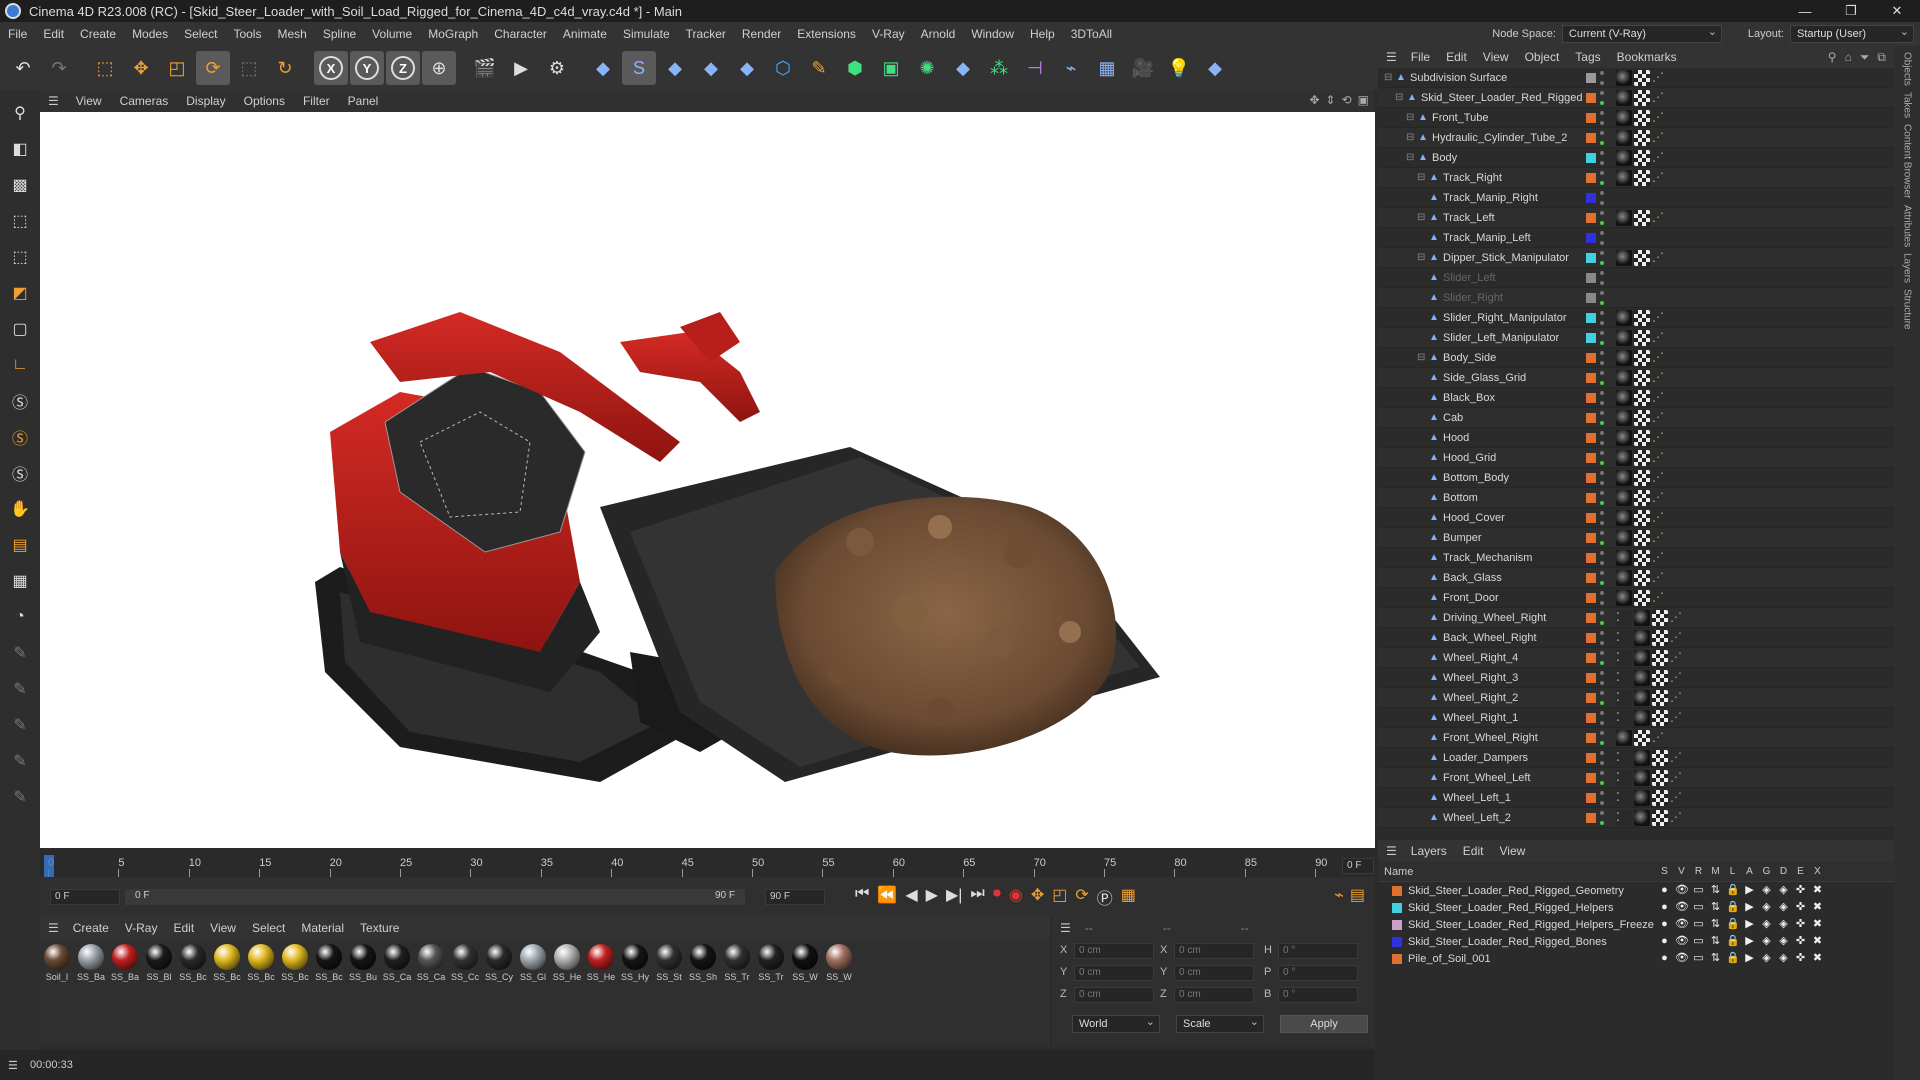 This screenshot has height=1080, width=1920. Describe the element at coordinates (1664, 907) in the screenshot. I see `solo-icon: ●` at that location.